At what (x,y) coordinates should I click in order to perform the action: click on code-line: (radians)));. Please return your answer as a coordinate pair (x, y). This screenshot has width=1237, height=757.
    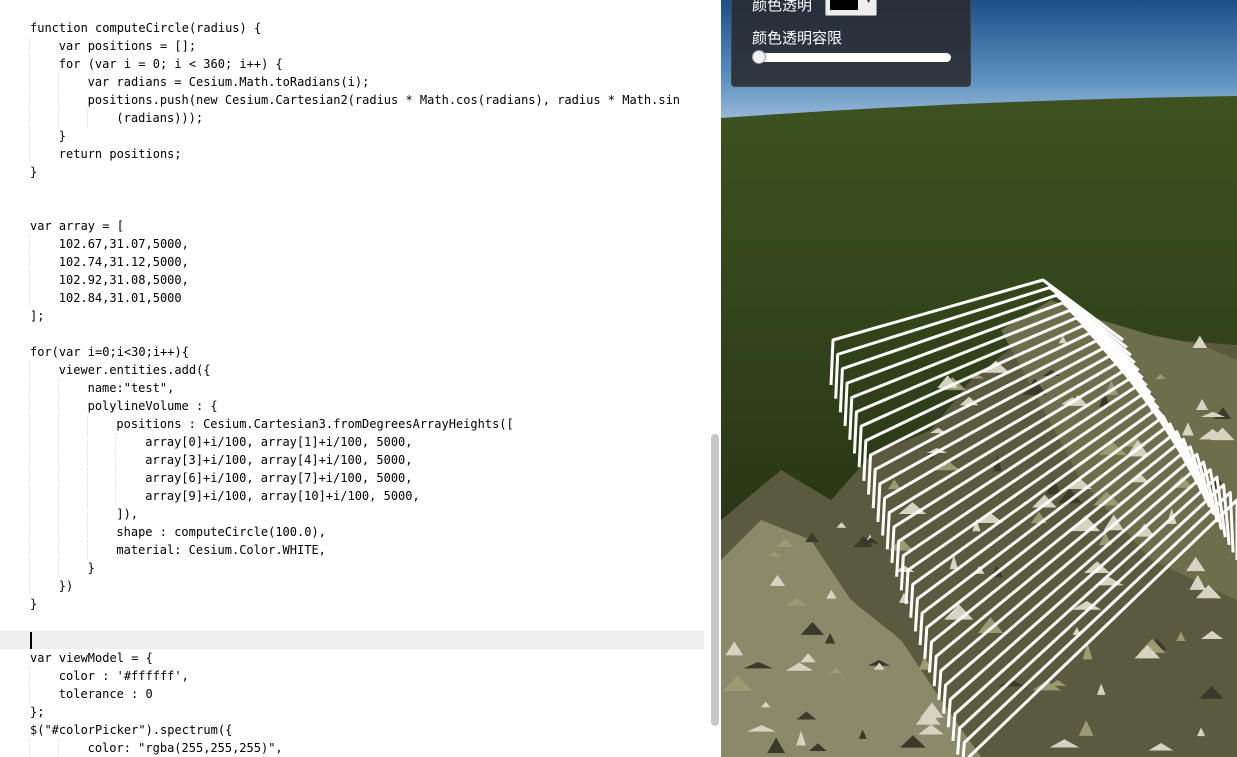
    Looking at the image, I should click on (369, 118).